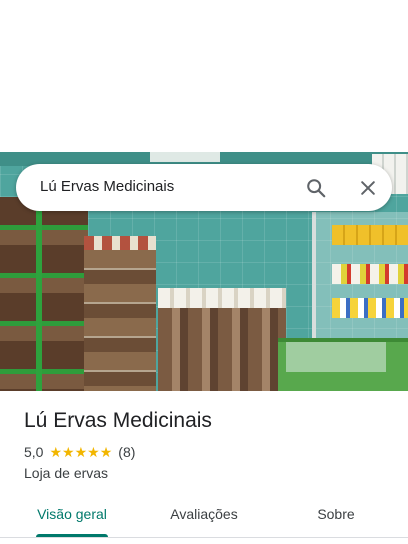  What do you see at coordinates (34, 452) in the screenshot?
I see `rating-value: 5,0` at bounding box center [34, 452].